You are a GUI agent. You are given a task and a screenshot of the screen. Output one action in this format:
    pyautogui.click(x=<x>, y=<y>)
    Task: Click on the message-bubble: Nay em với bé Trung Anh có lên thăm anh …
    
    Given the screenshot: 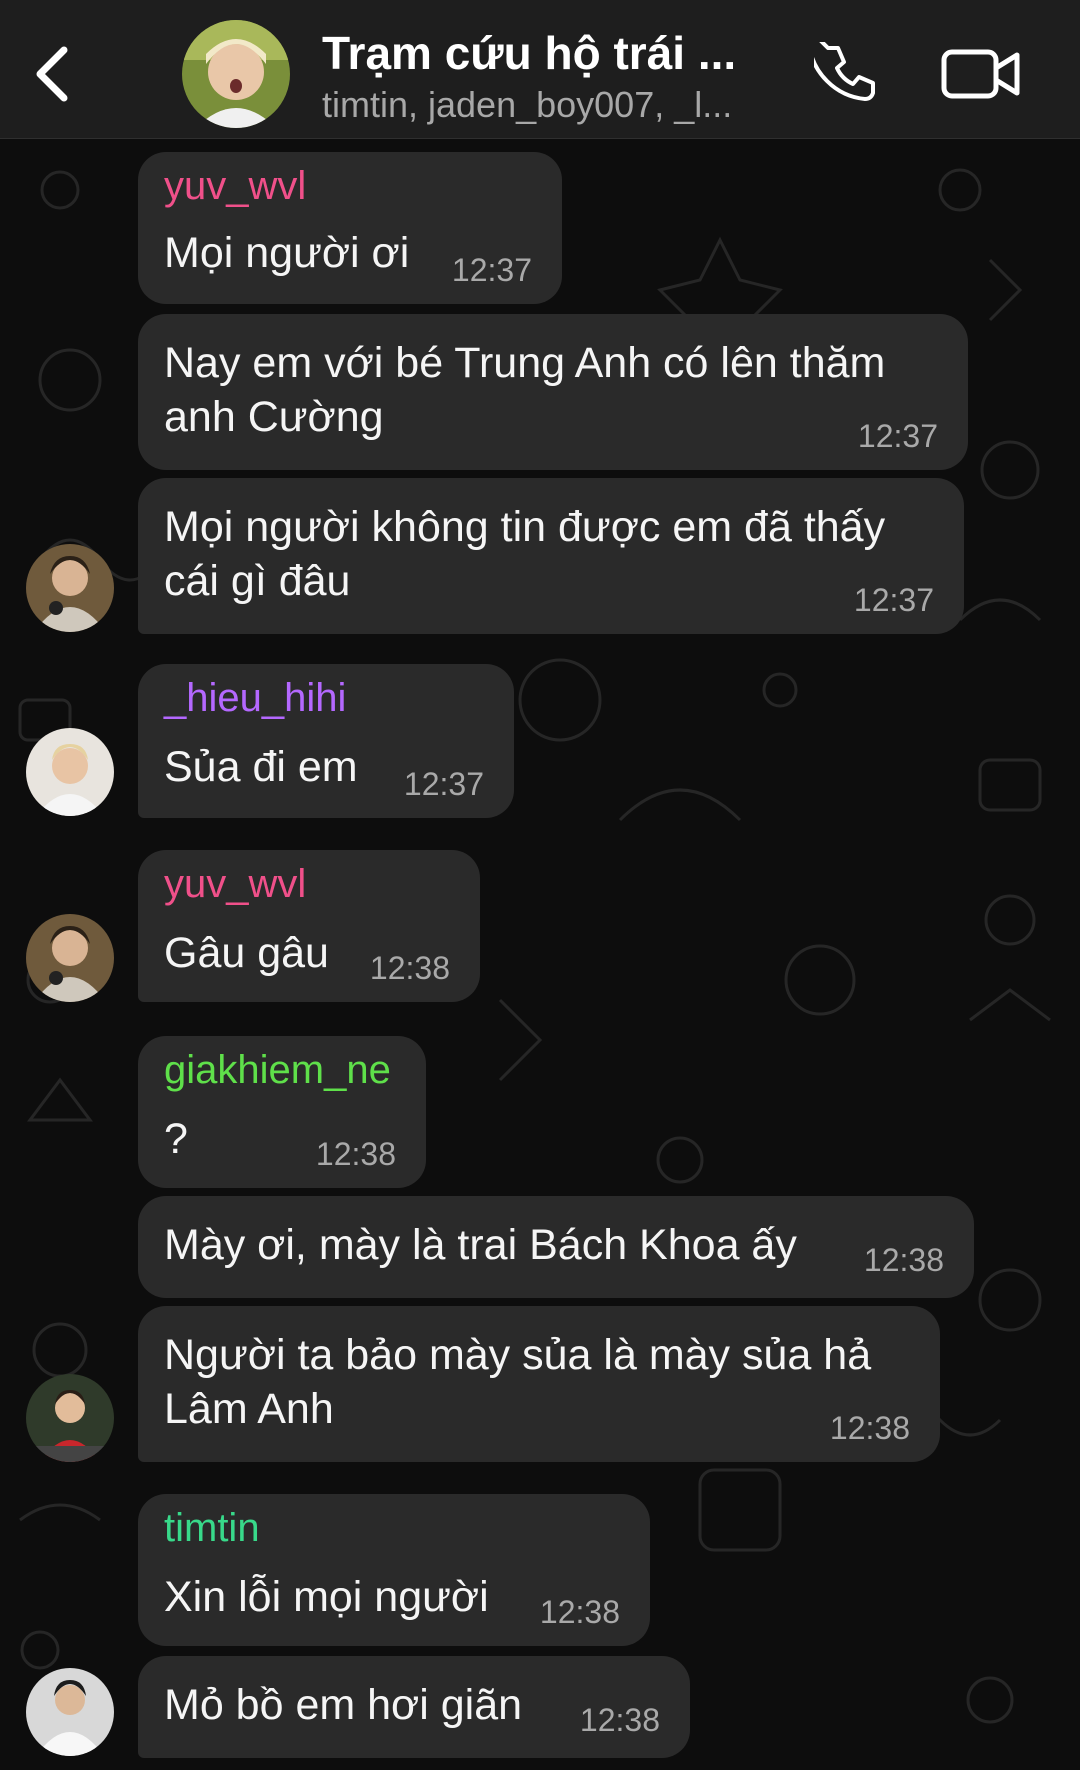 What is the action you would take?
    pyautogui.click(x=553, y=392)
    